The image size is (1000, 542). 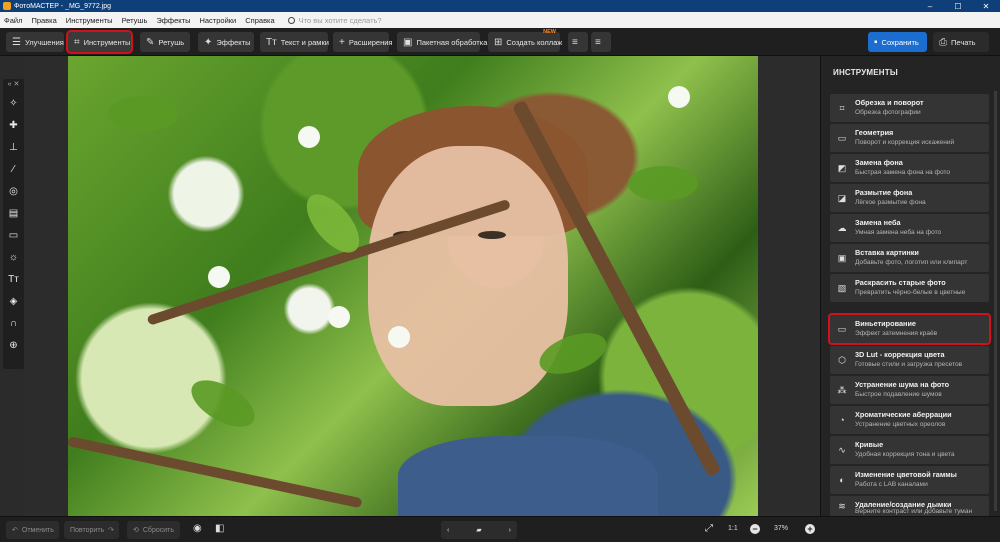 I want to click on target-icon: ◎, so click(x=13, y=191).